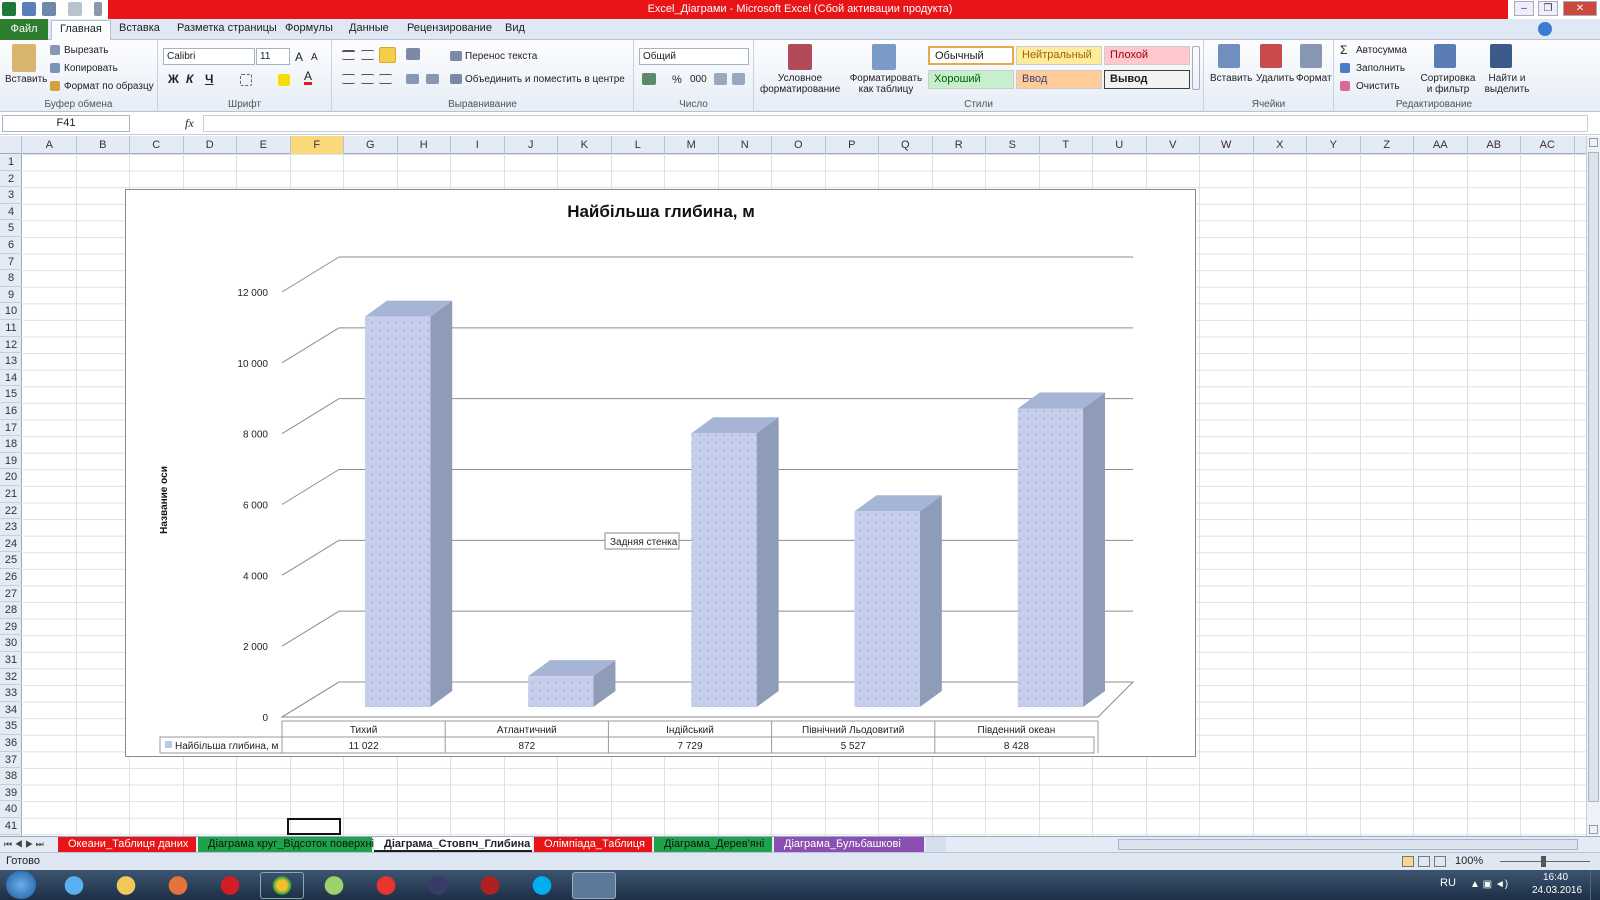 This screenshot has width=1600, height=900. I want to click on borders-icon, so click(246, 80).